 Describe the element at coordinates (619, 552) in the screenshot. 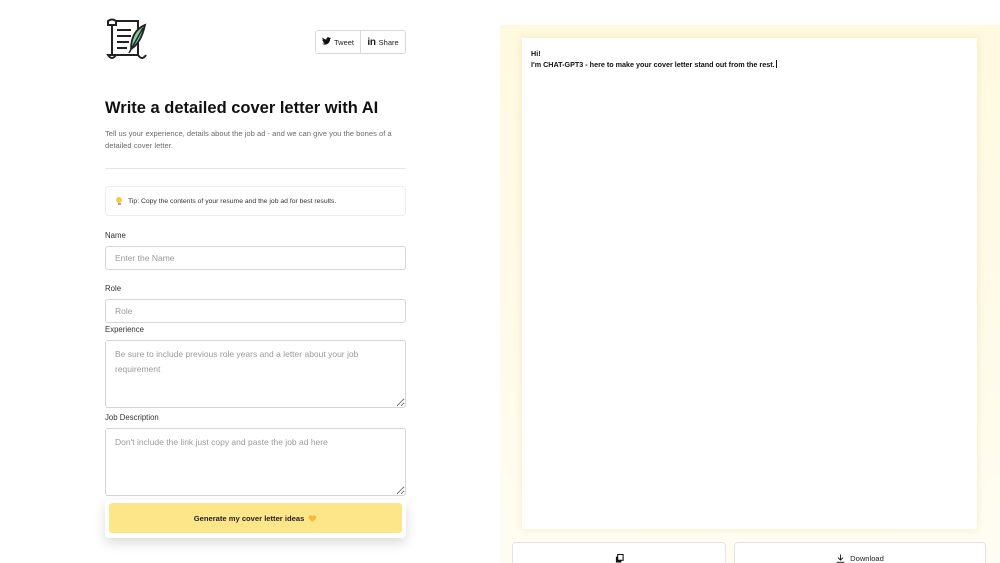

I see `copy-button` at that location.